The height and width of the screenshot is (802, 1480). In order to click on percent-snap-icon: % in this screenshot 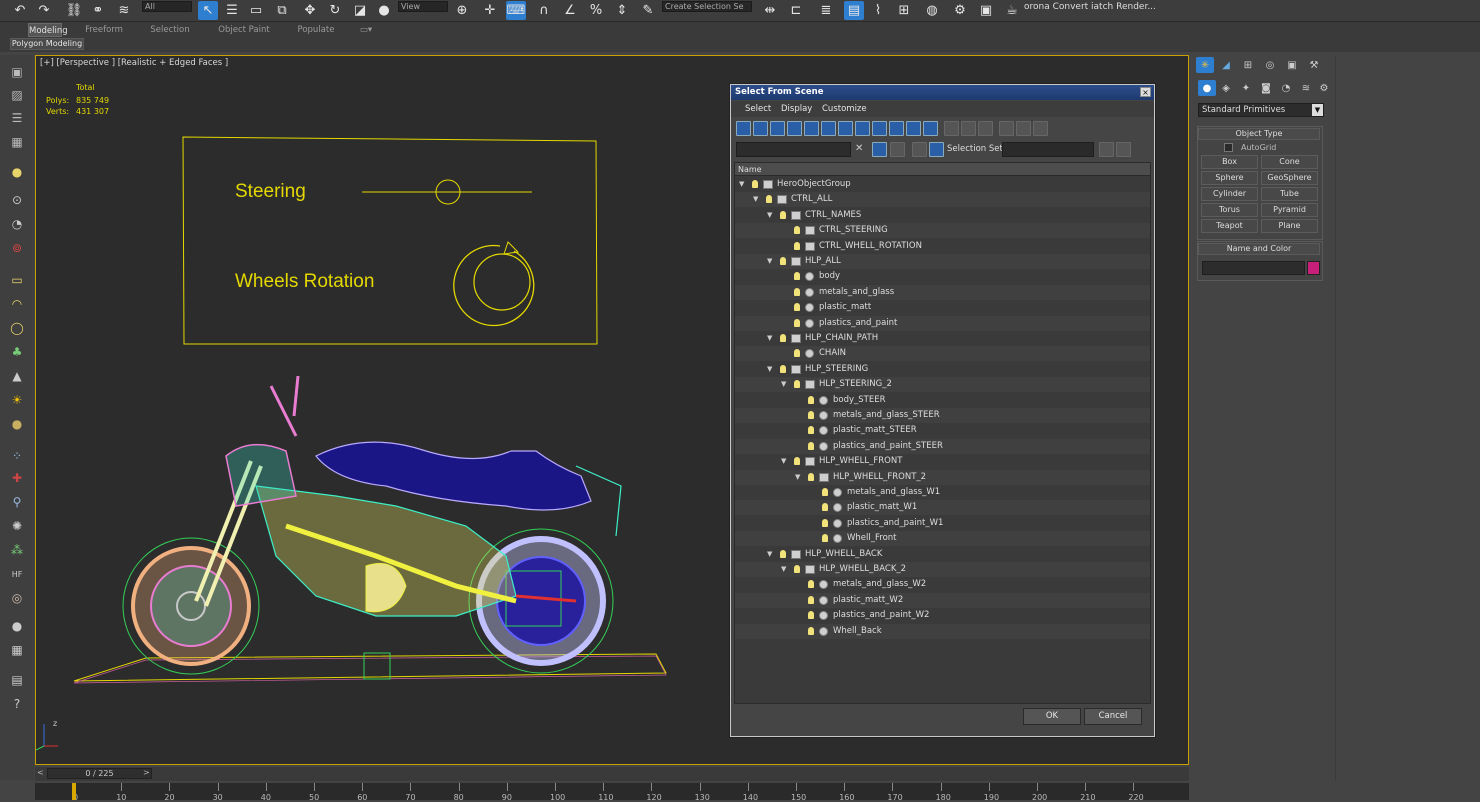, I will do `click(596, 10)`.